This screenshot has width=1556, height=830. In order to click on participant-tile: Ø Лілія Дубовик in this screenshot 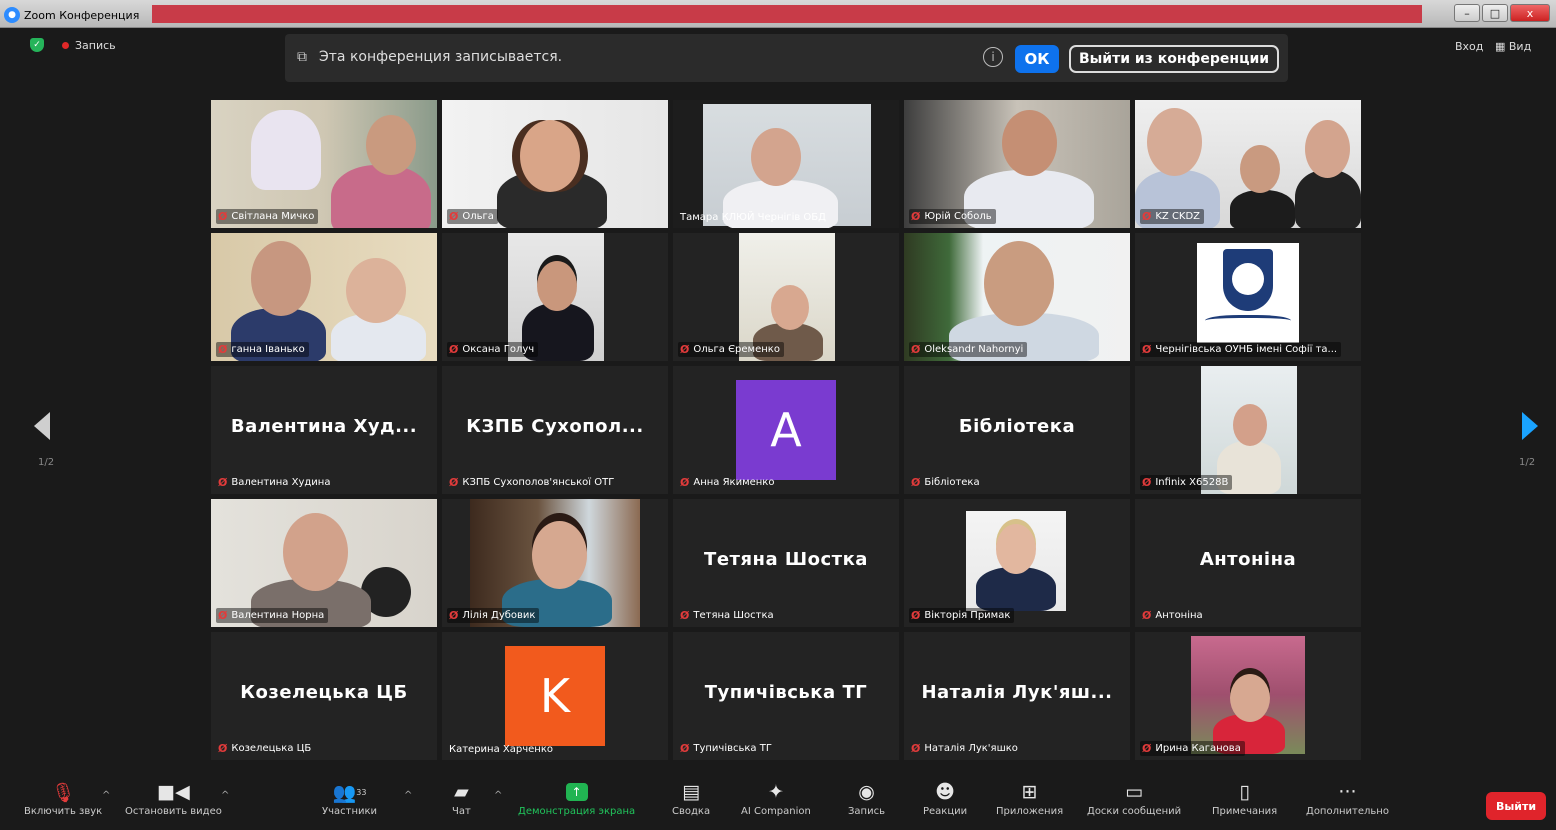, I will do `click(555, 563)`.